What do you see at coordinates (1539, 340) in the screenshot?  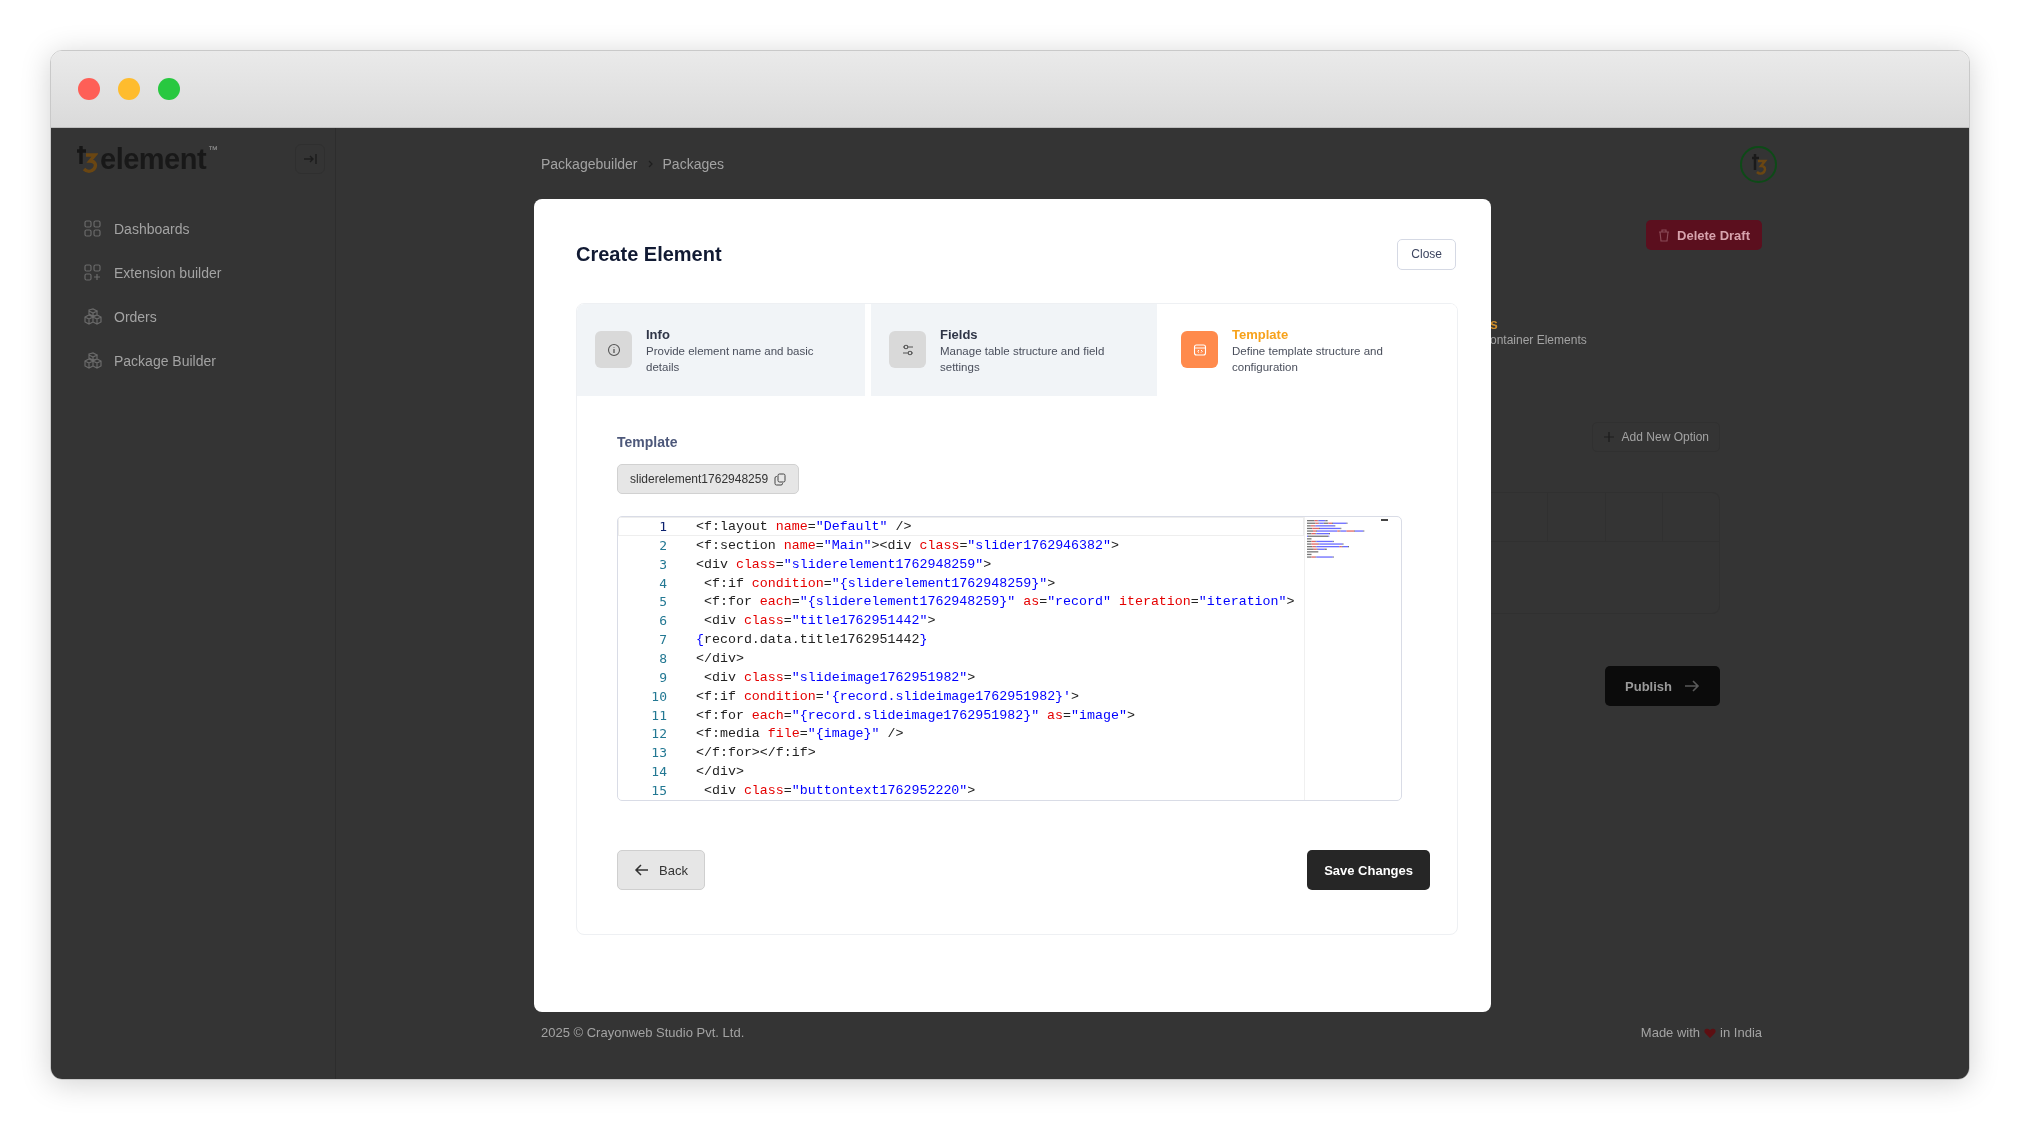 I see `section-description: ontainer Elements` at bounding box center [1539, 340].